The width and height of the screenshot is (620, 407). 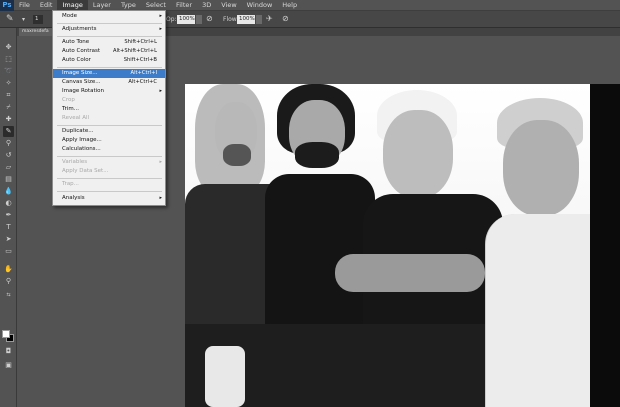 What do you see at coordinates (7, 5) in the screenshot?
I see `photoshop-logo: Ps` at bounding box center [7, 5].